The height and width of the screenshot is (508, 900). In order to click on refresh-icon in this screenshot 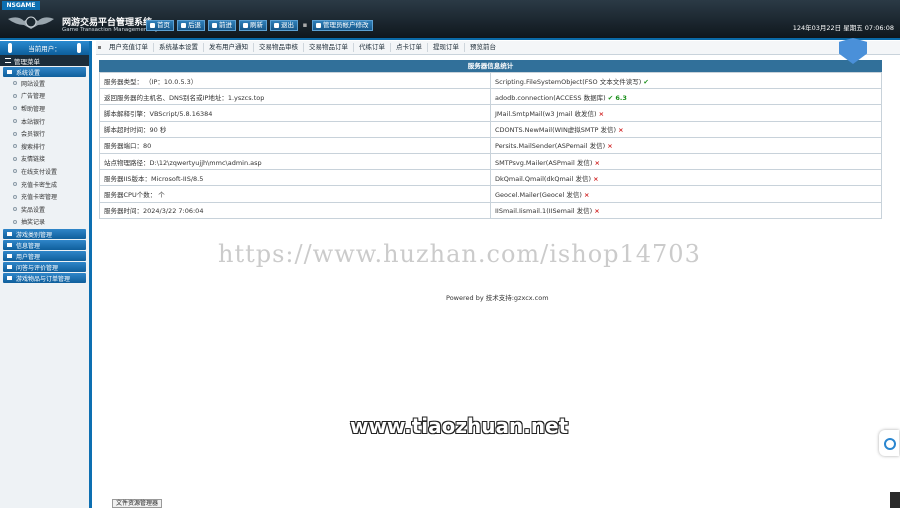, I will do `click(245, 25)`.